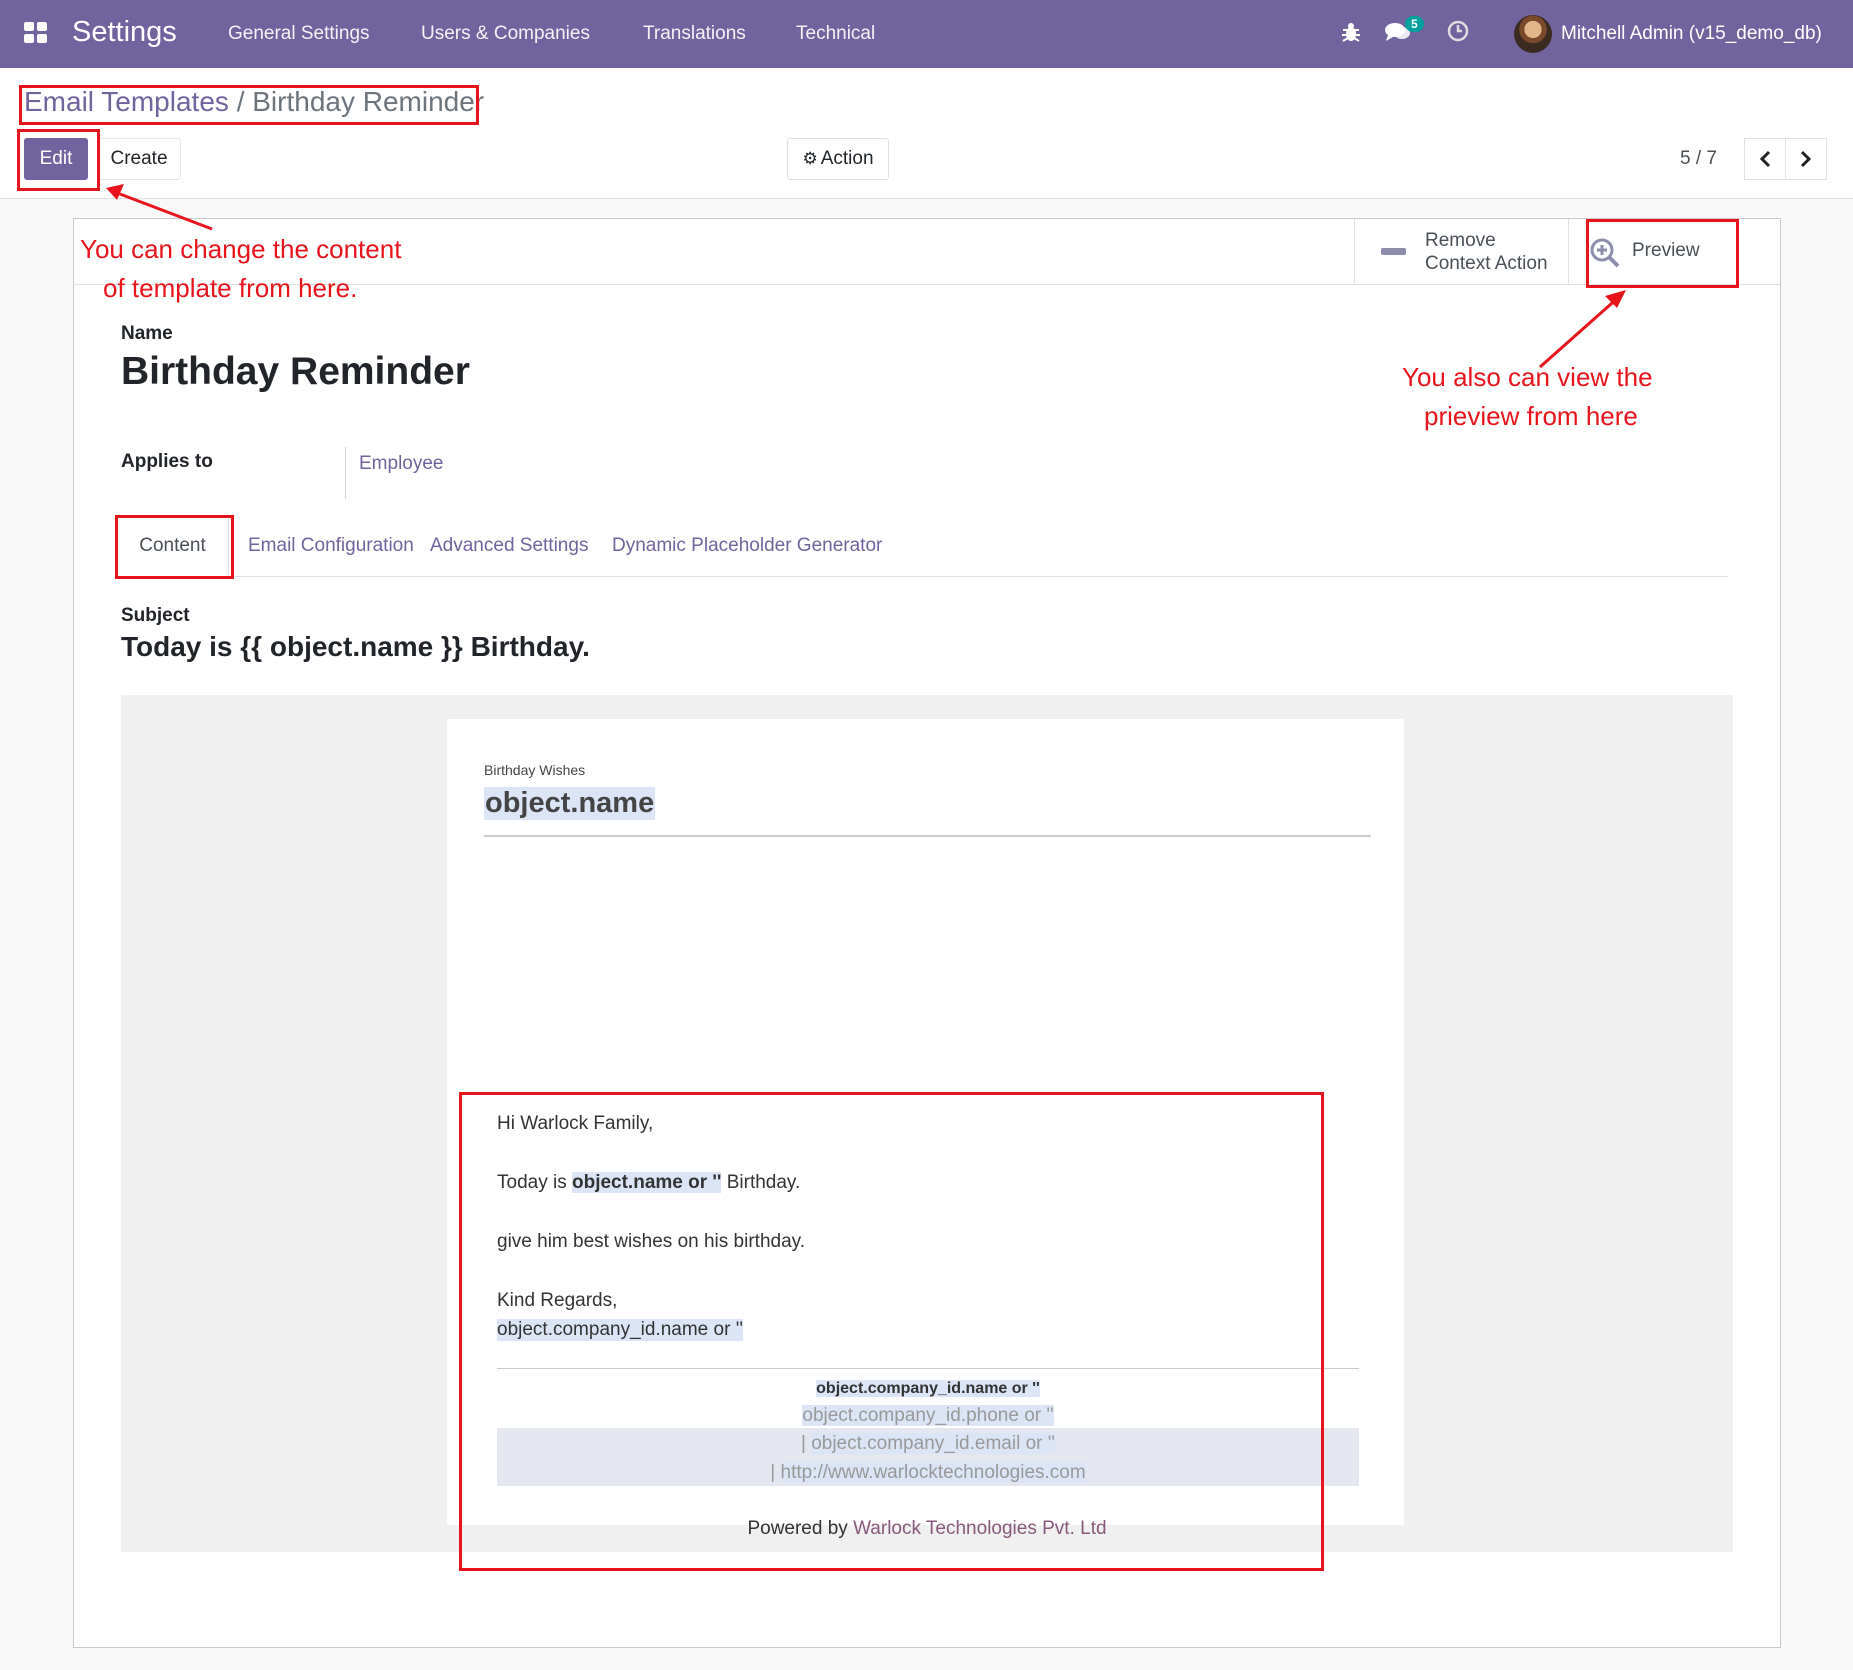  I want to click on edit-annotation-line2: of template from here., so click(230, 288).